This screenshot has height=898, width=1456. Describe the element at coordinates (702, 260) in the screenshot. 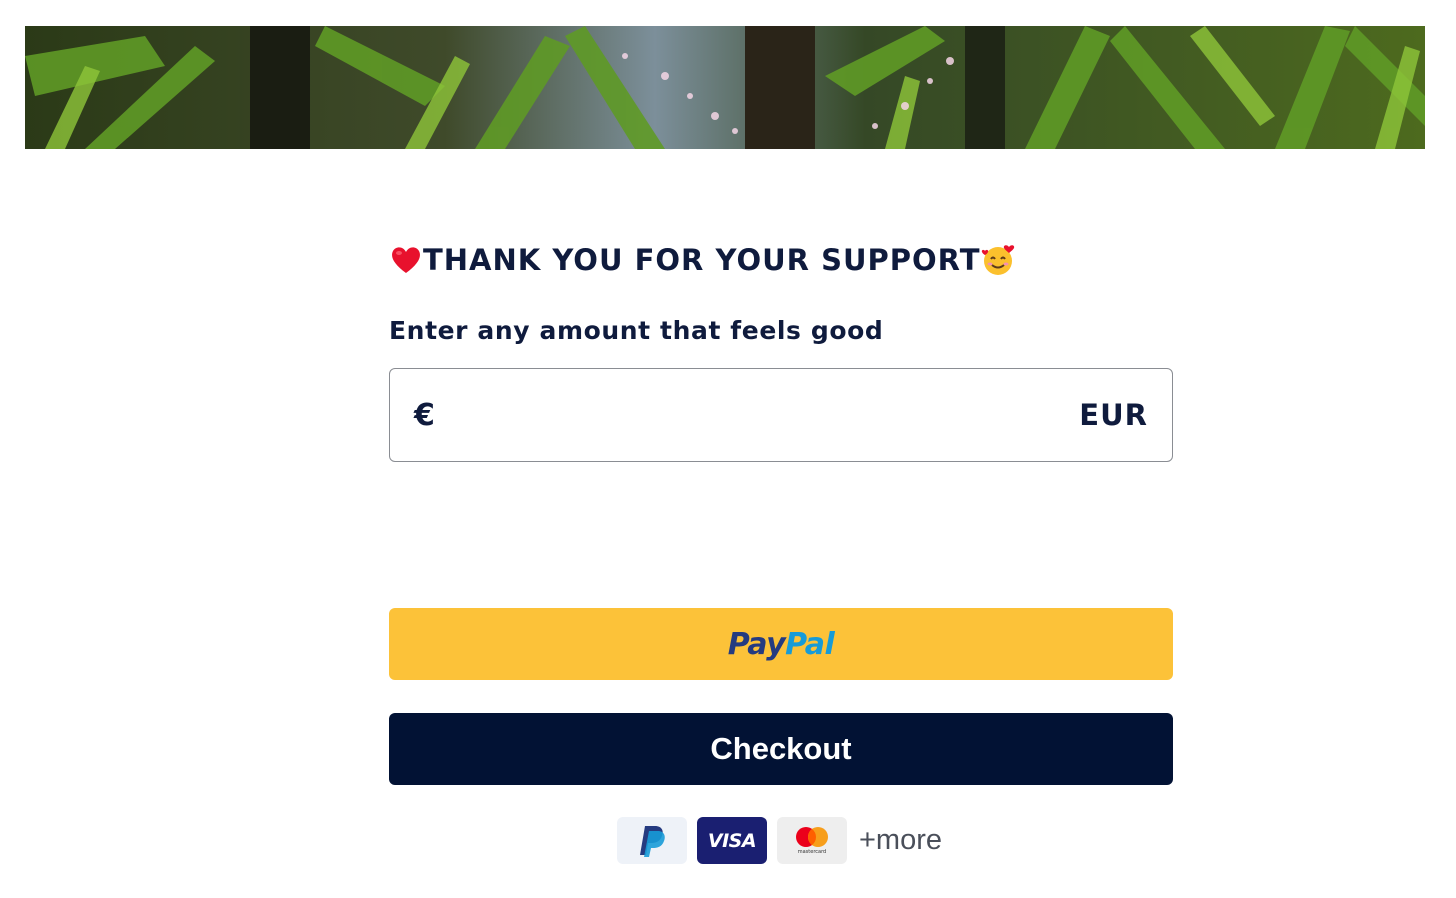

I see `title-text: THANK YOU FOR YOUR SUPPORT` at that location.